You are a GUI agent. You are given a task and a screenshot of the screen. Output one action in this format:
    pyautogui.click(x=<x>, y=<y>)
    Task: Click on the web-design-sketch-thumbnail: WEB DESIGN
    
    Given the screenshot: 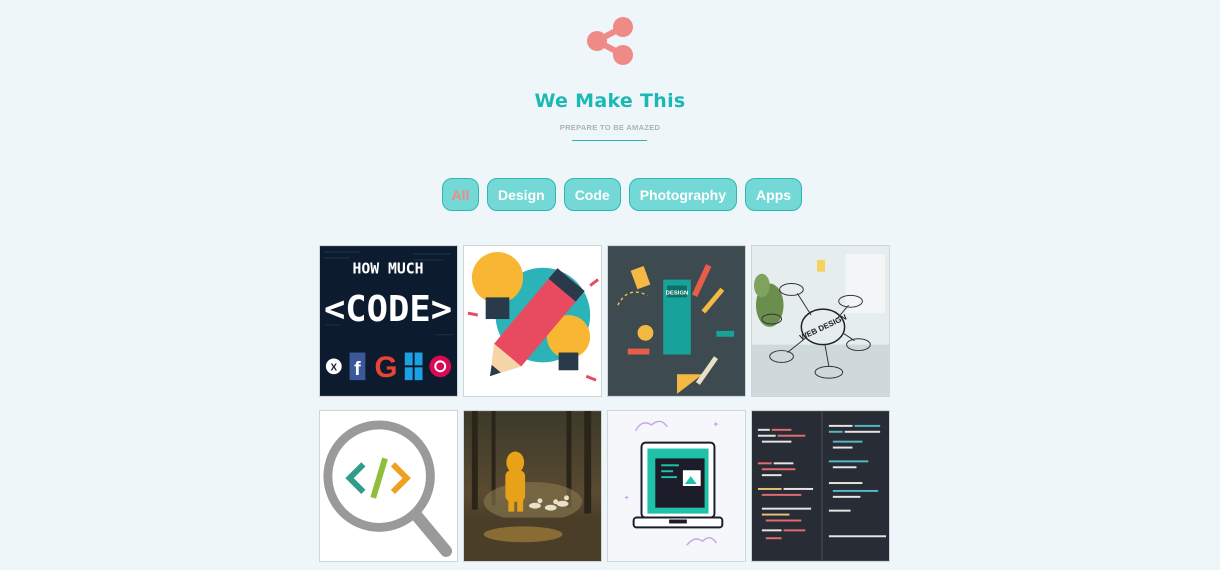 What is the action you would take?
    pyautogui.click(x=820, y=321)
    